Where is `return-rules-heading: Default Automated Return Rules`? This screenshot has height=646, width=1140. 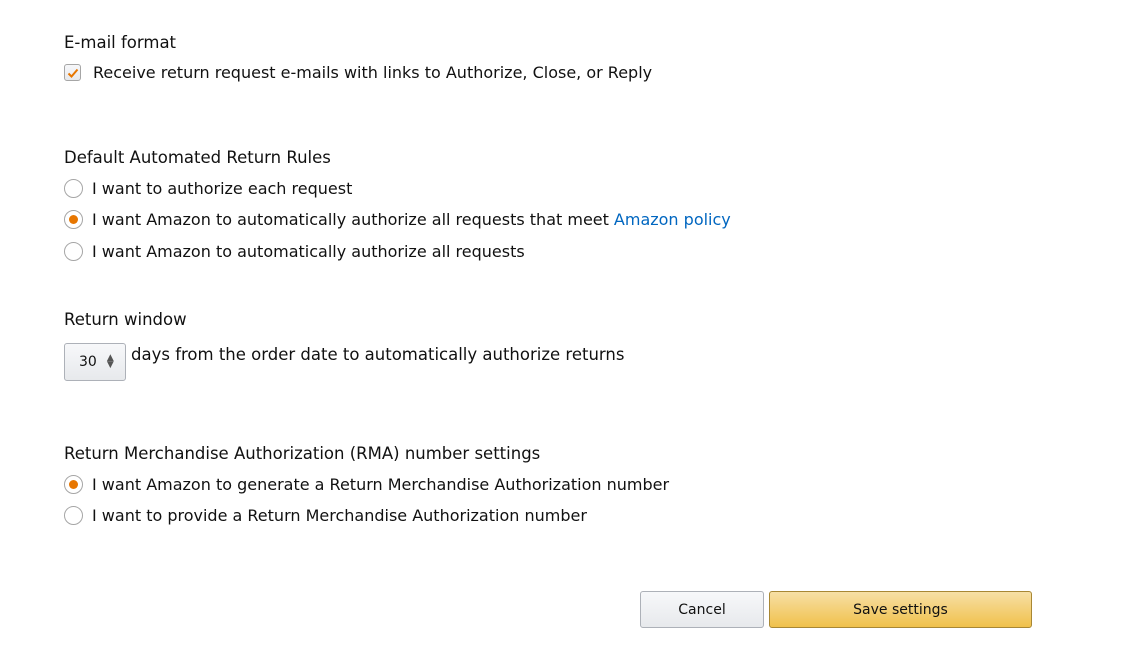 return-rules-heading: Default Automated Return Rules is located at coordinates (197, 157).